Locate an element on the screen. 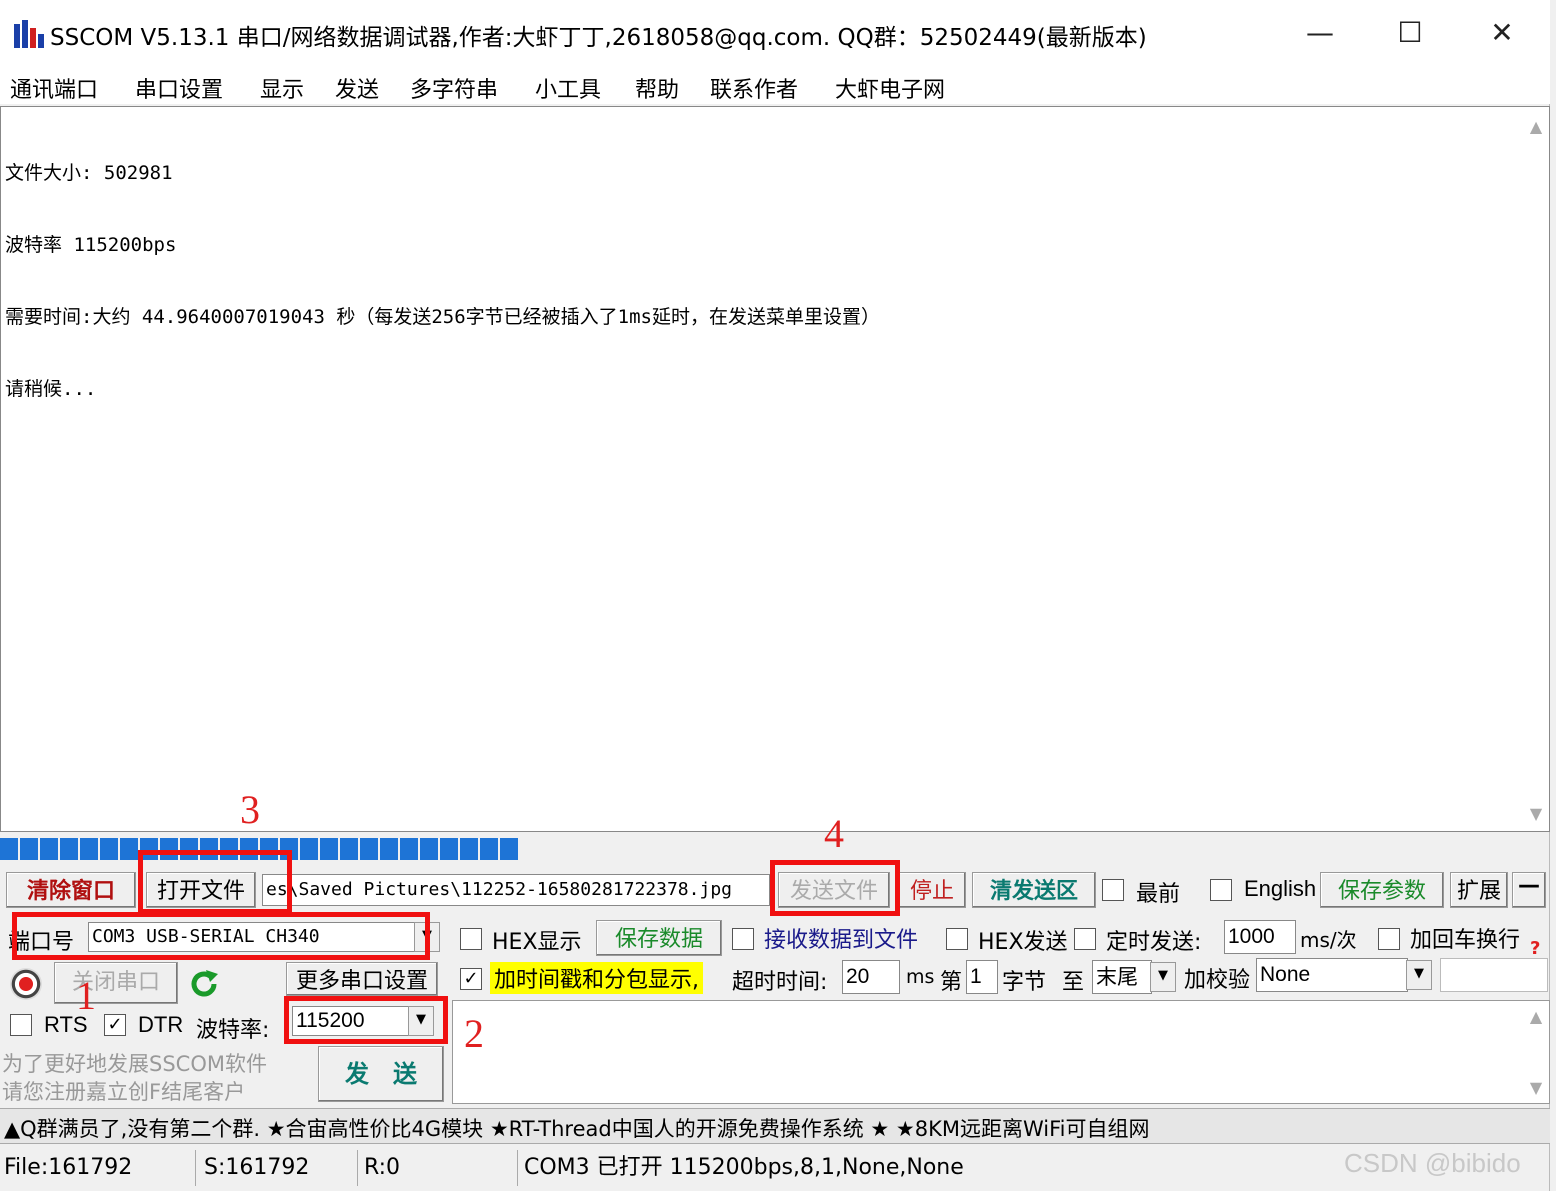 The image size is (1556, 1191). hex-display-label: HEX显示 is located at coordinates (537, 942).